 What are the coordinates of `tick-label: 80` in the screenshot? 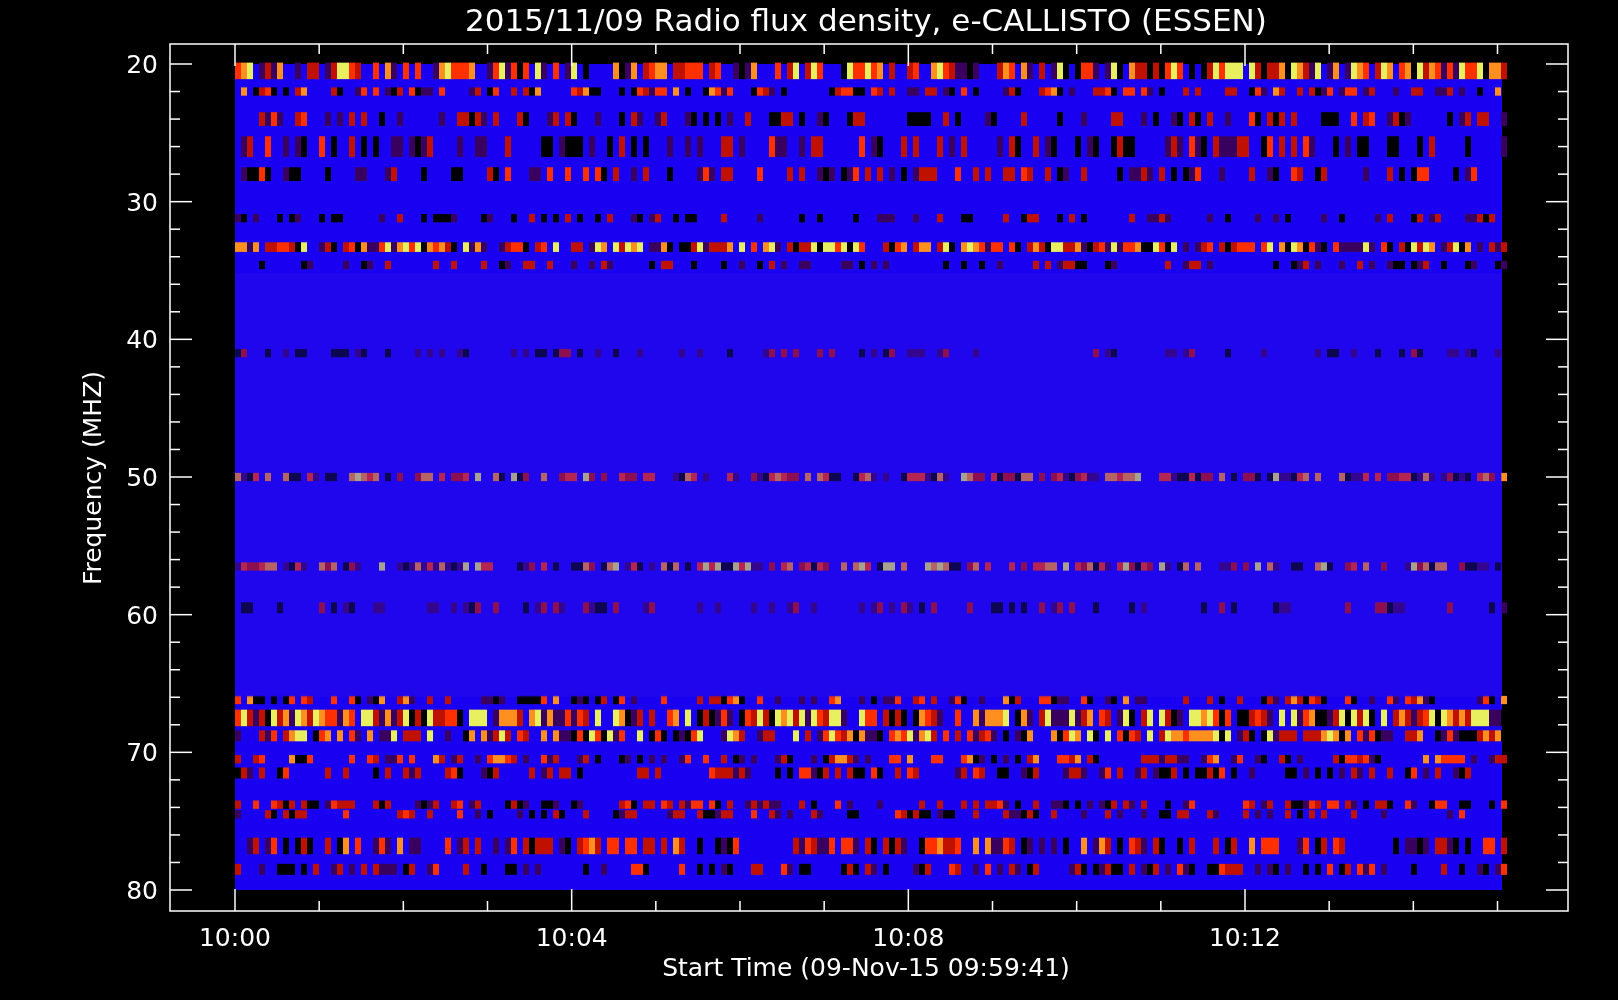 It's located at (142, 890).